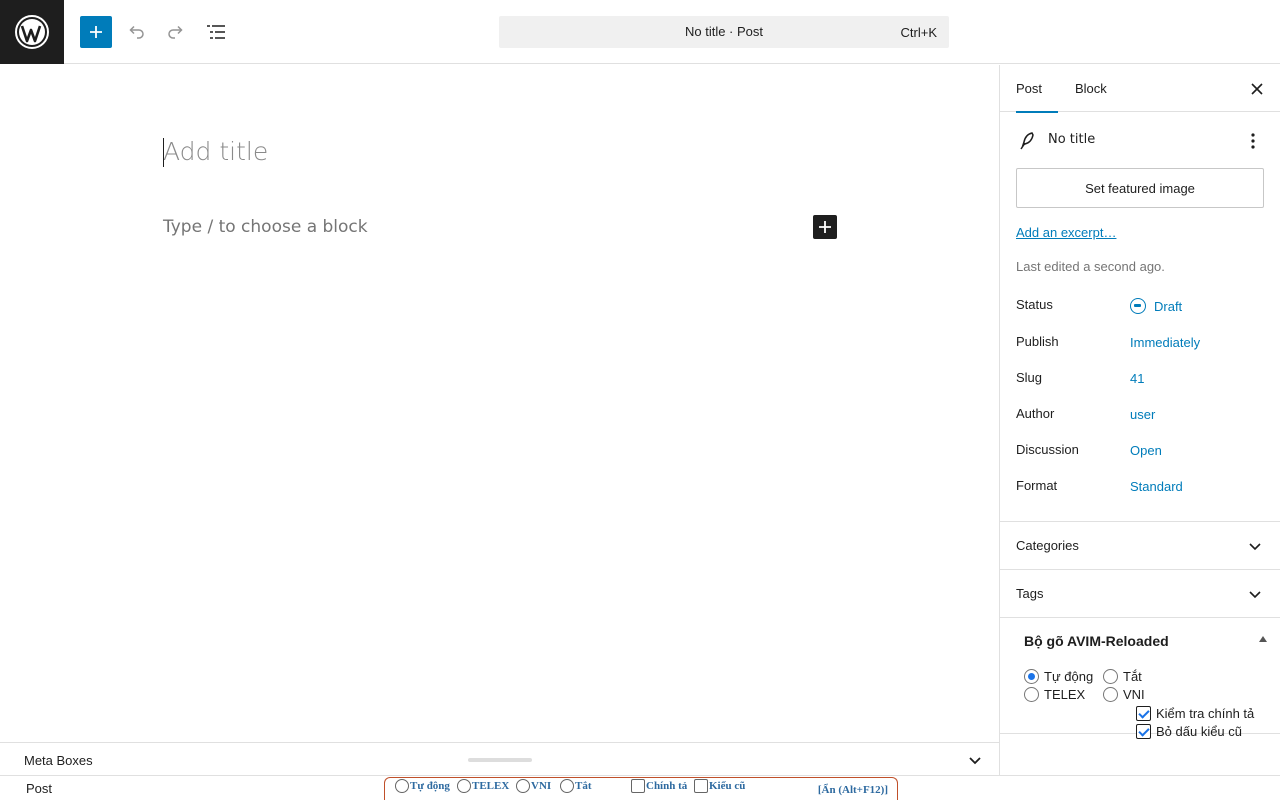 Image resolution: width=1280 pixels, height=800 pixels. I want to click on avim-mode-label: TELEX, so click(491, 786).